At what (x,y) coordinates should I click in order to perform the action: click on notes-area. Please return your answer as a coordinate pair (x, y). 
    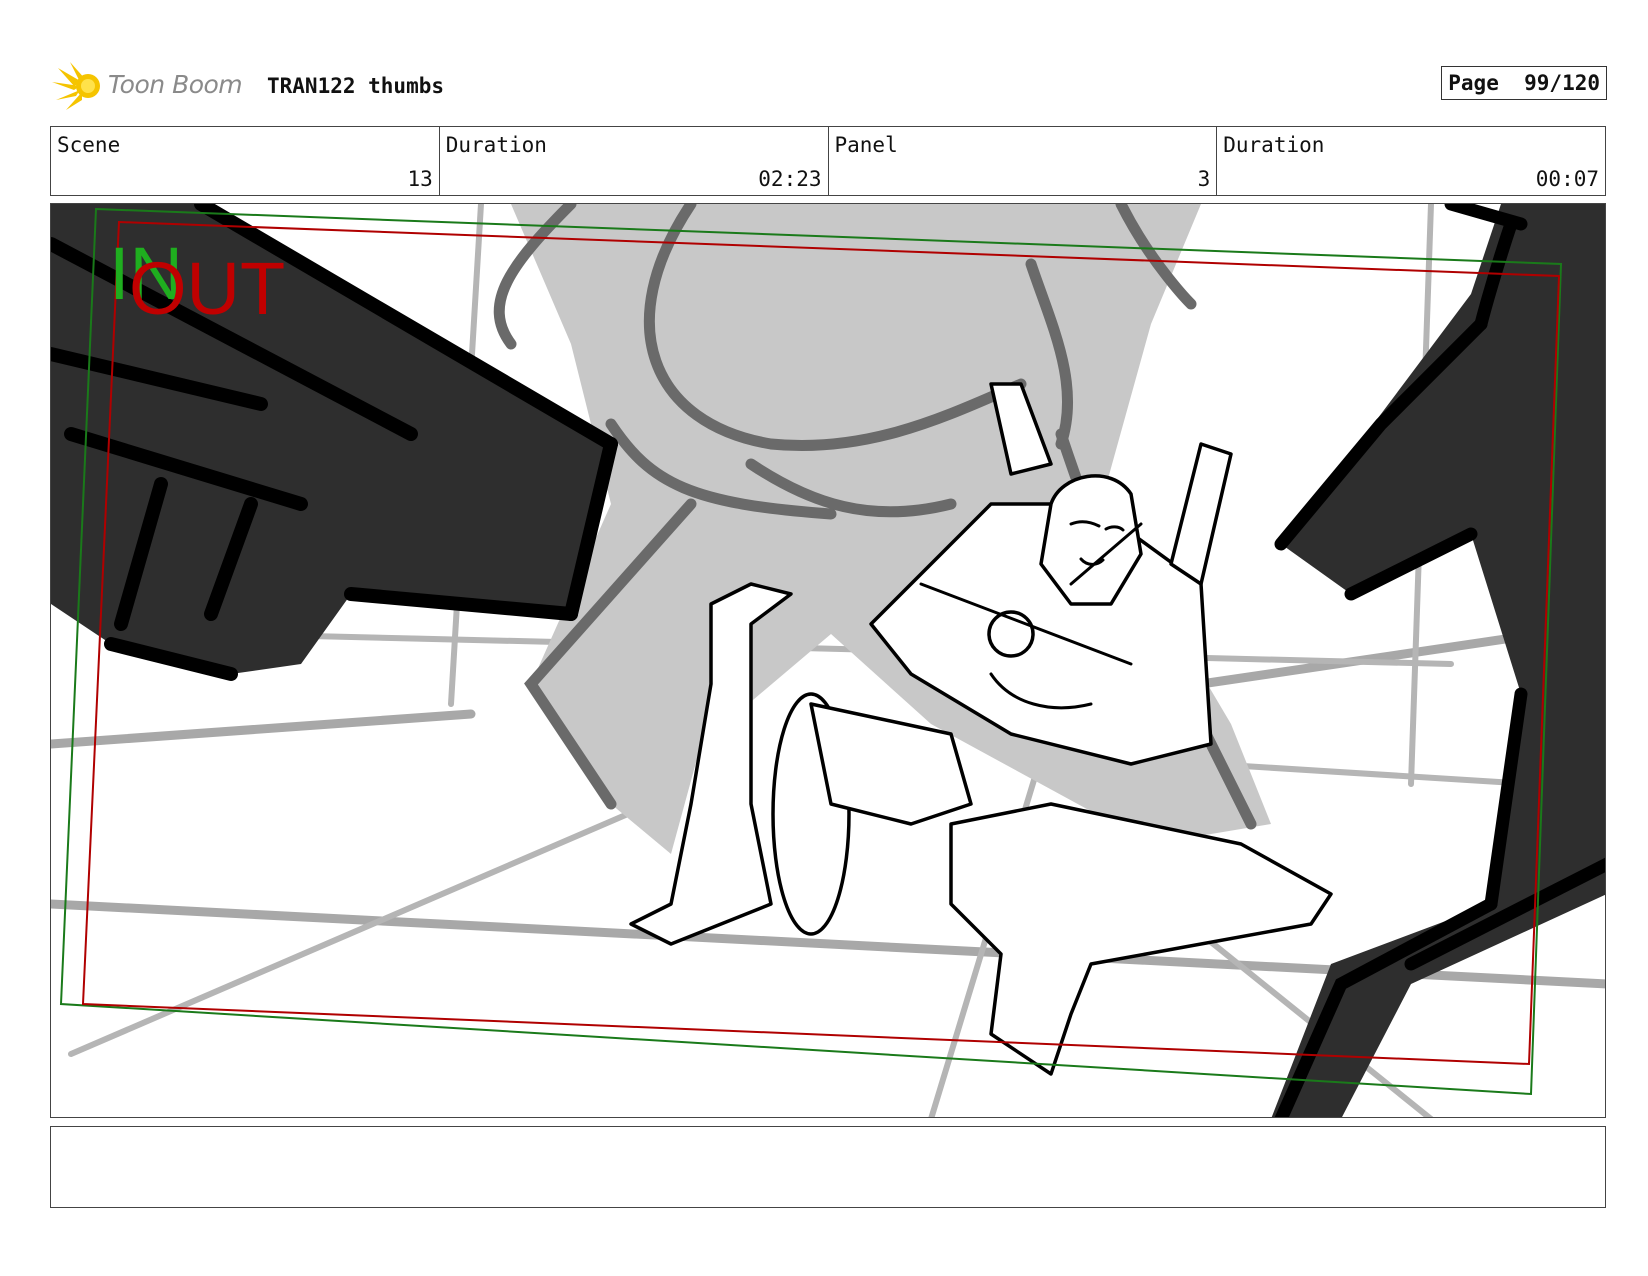
    Looking at the image, I should click on (828, 1167).